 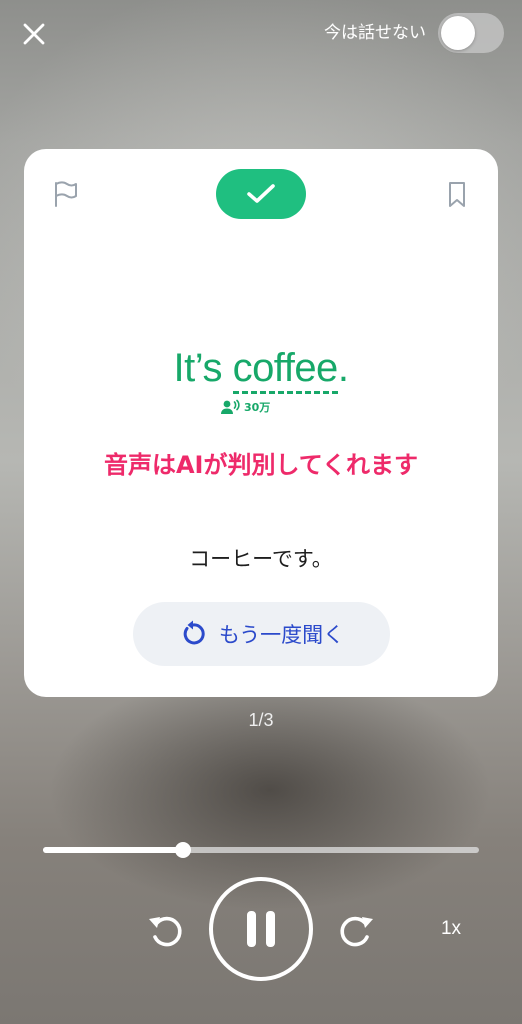 What do you see at coordinates (203, 368) in the screenshot?
I see `sentence-text: It’s` at bounding box center [203, 368].